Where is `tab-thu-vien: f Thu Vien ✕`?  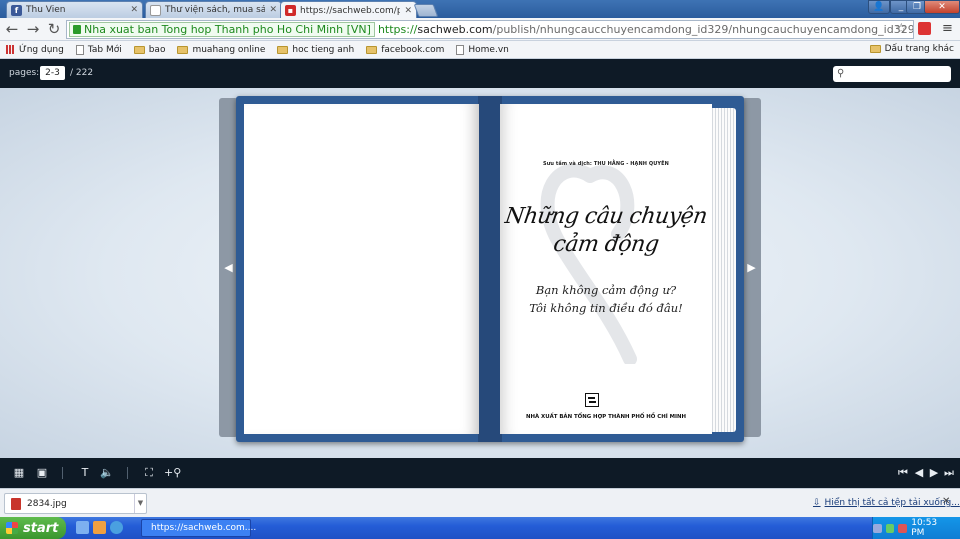
tab-thu-vien: f Thu Vien ✕ is located at coordinates (74, 9).